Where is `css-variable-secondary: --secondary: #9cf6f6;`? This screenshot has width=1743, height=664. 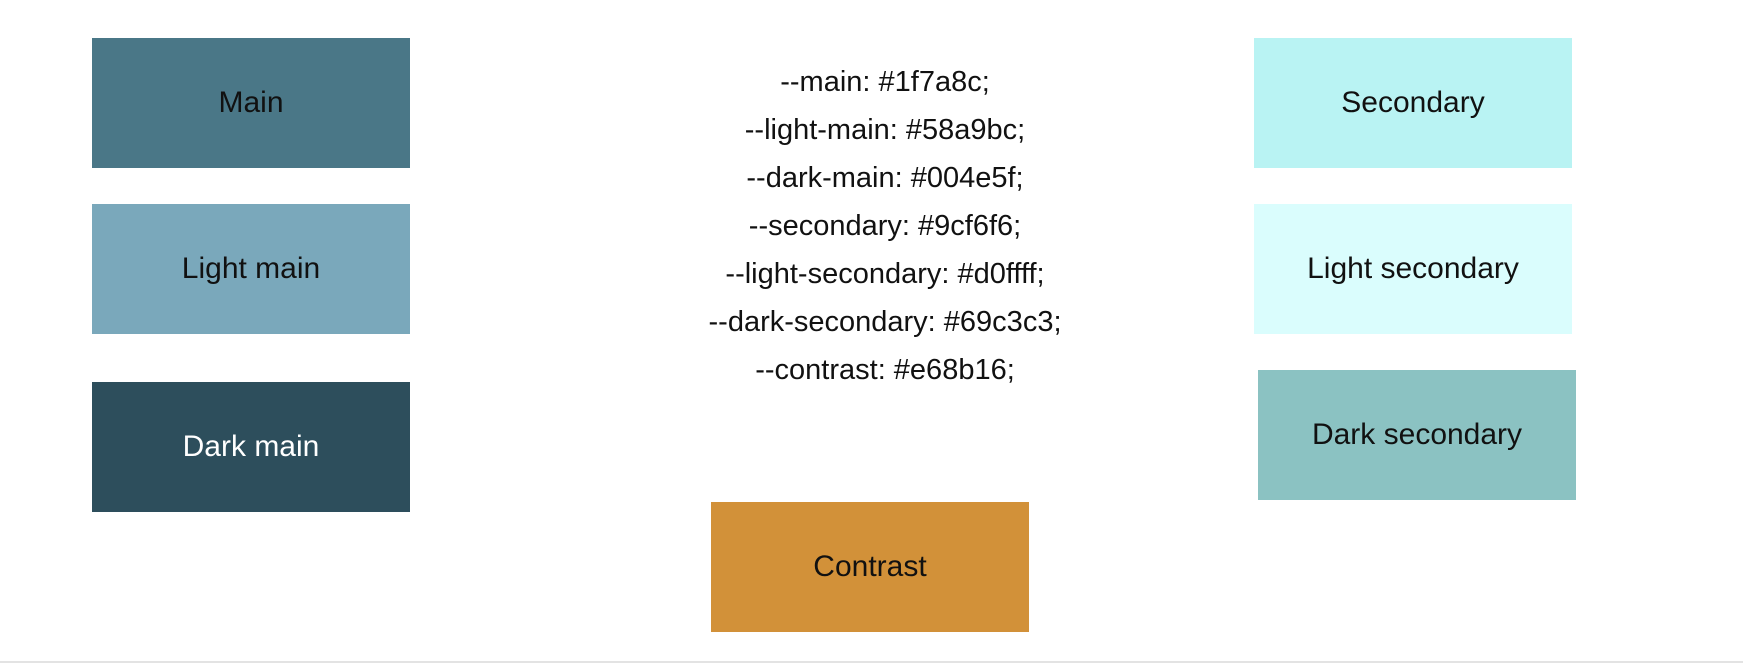 css-variable-secondary: --secondary: #9cf6f6; is located at coordinates (885, 226).